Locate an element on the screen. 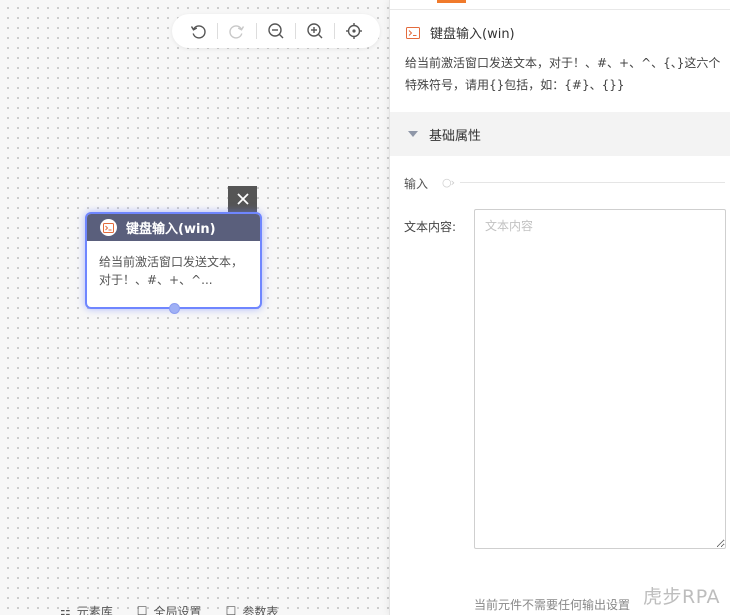  delete-node-button is located at coordinates (242, 199).